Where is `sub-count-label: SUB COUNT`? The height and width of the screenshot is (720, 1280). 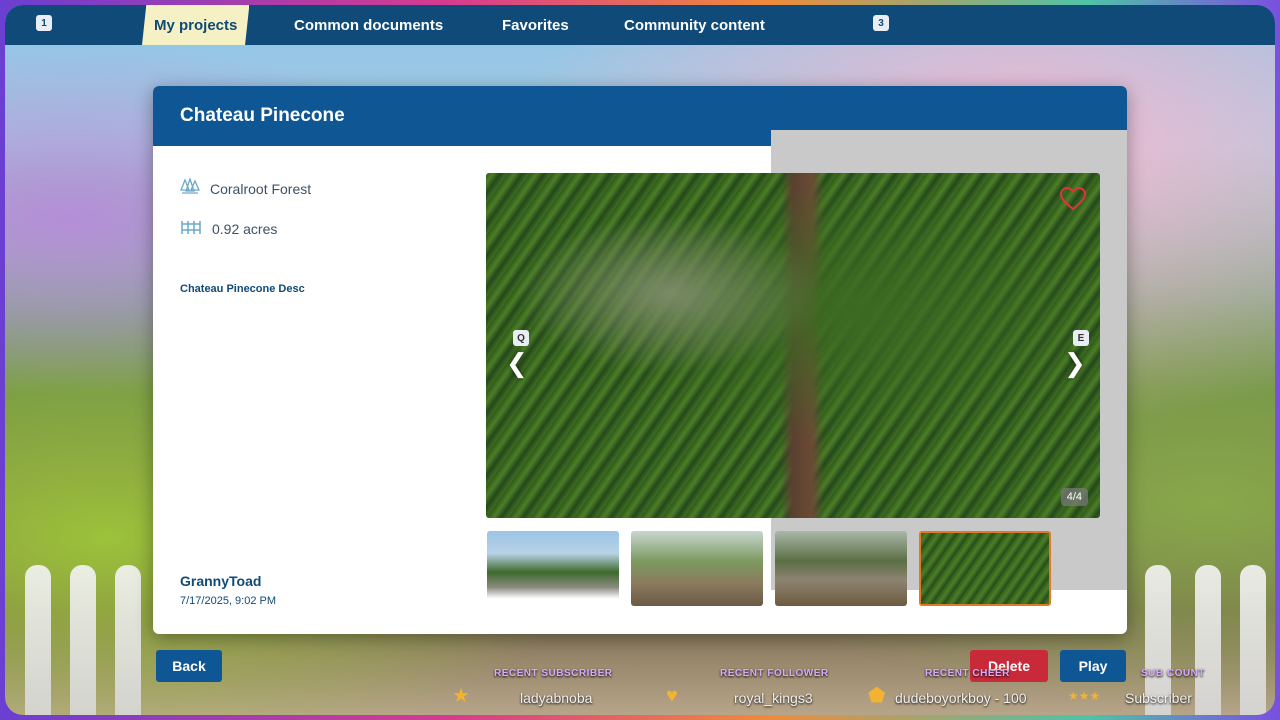
sub-count-label: SUB COUNT is located at coordinates (1173, 673).